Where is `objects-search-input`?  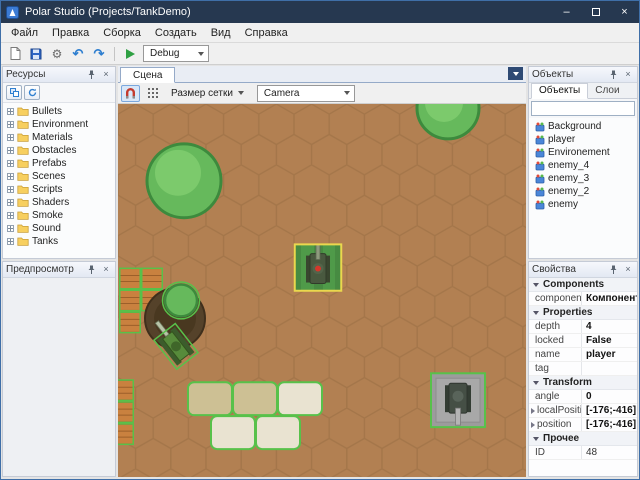 objects-search-input is located at coordinates (583, 108).